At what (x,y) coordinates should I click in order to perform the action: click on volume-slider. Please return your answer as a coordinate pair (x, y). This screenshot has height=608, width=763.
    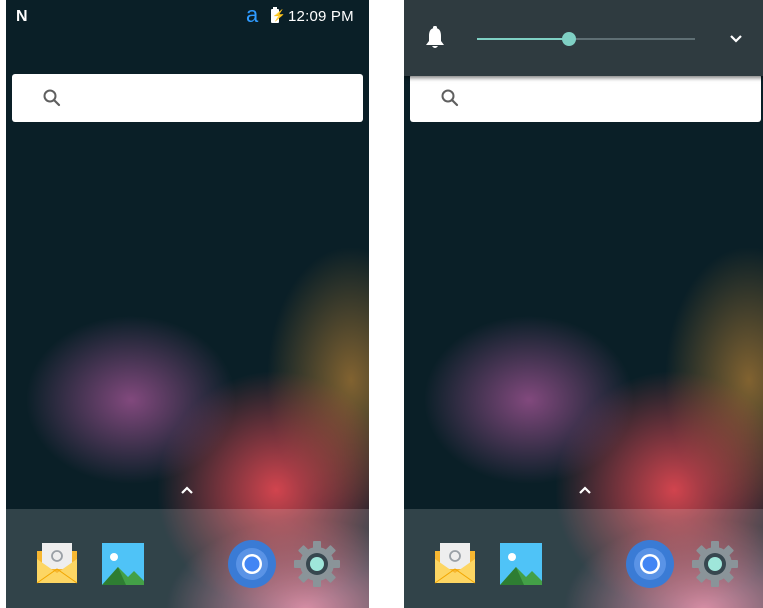
    Looking at the image, I should click on (586, 39).